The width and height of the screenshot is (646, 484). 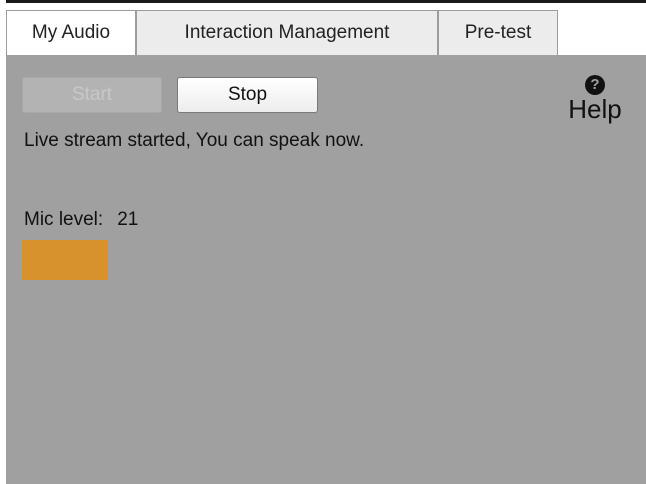 What do you see at coordinates (247, 95) in the screenshot?
I see `stop-button: Stop` at bounding box center [247, 95].